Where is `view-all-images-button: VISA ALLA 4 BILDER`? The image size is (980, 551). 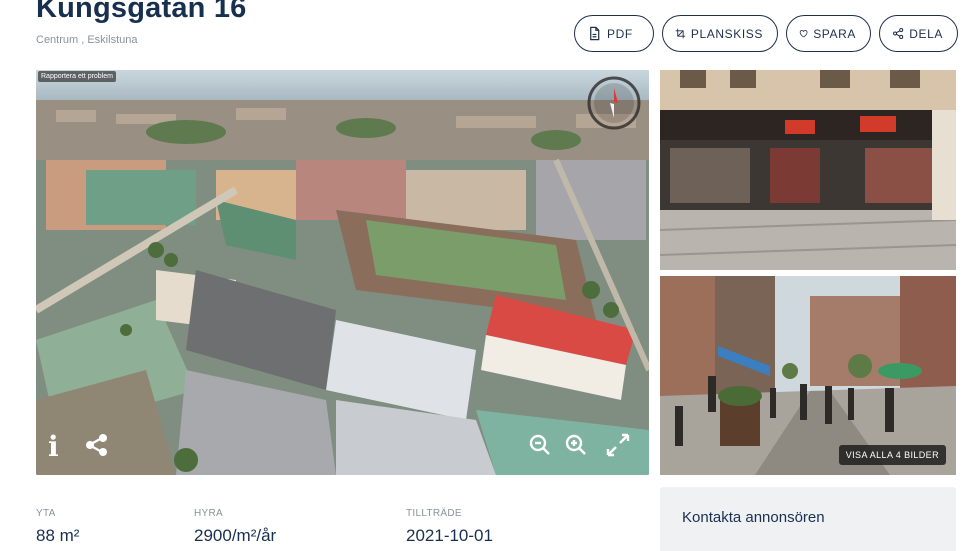 view-all-images-button: VISA ALLA 4 BILDER is located at coordinates (892, 455).